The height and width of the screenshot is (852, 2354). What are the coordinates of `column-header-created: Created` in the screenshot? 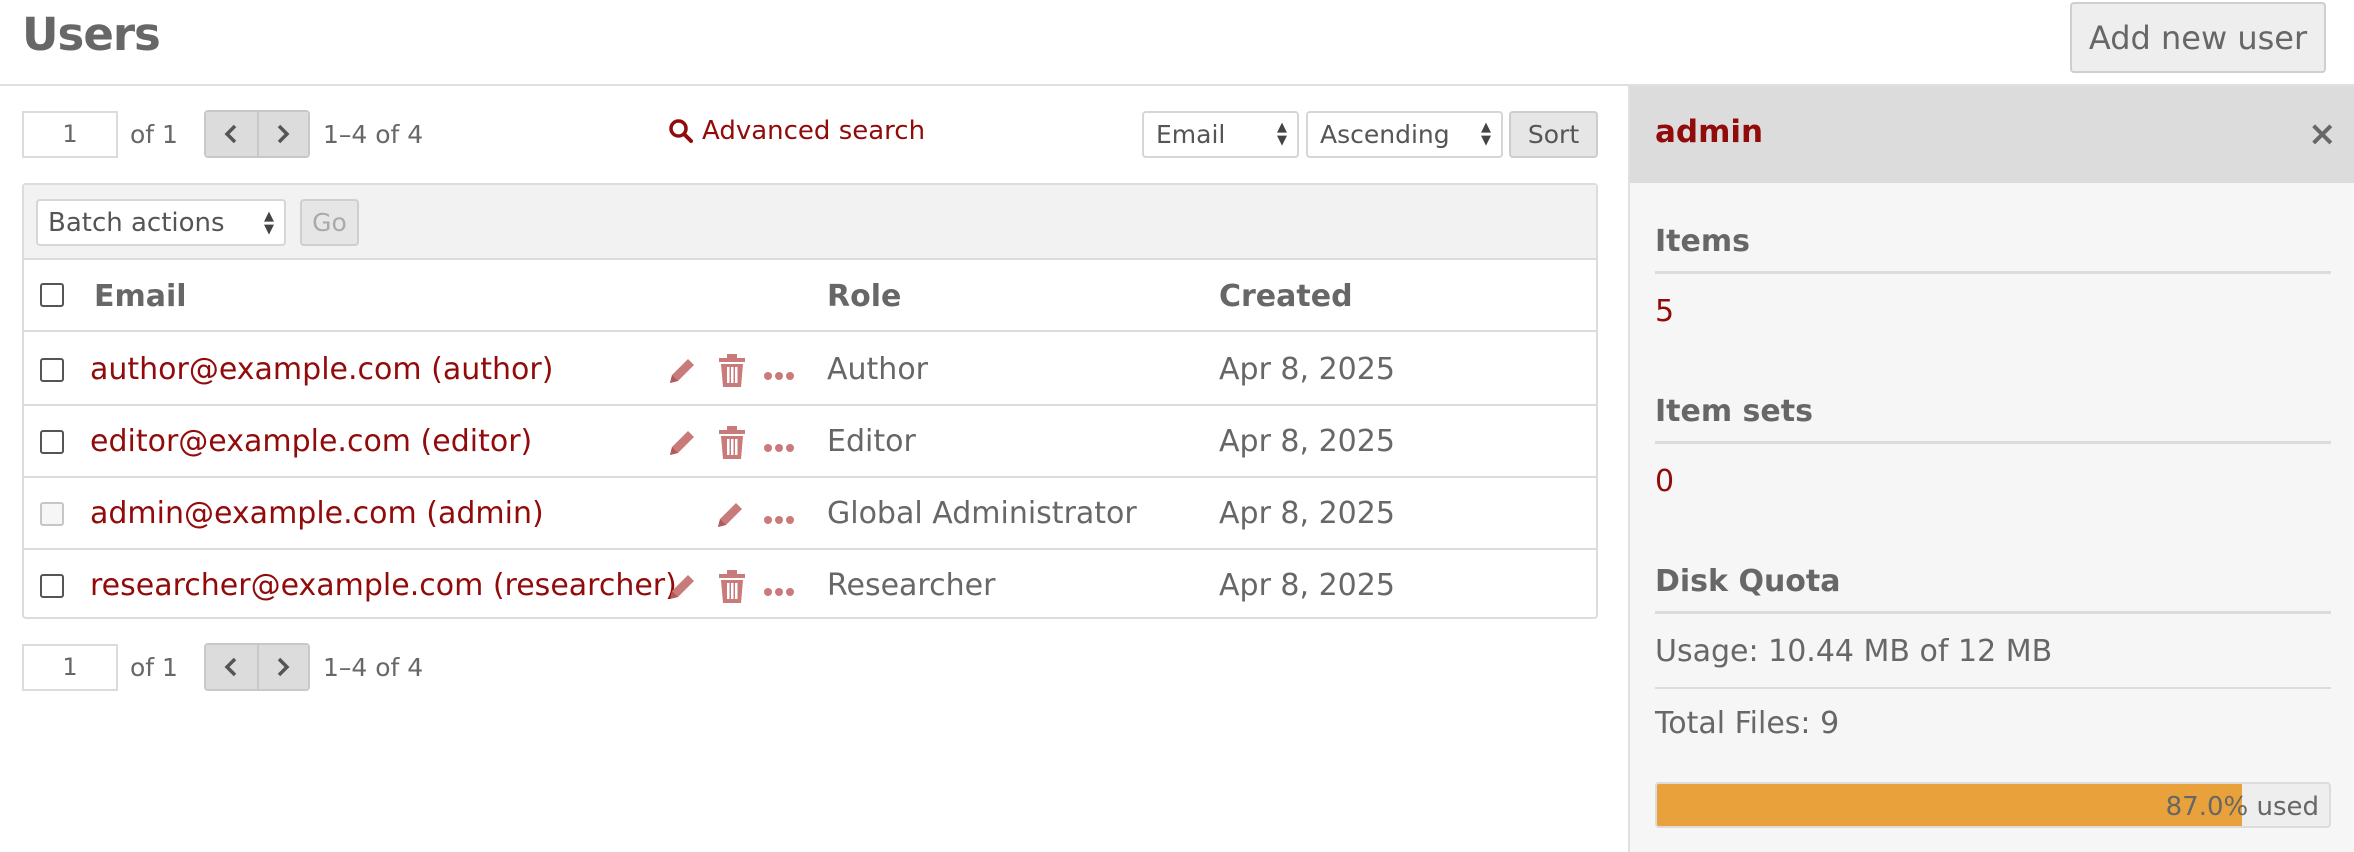 It's located at (1286, 296).